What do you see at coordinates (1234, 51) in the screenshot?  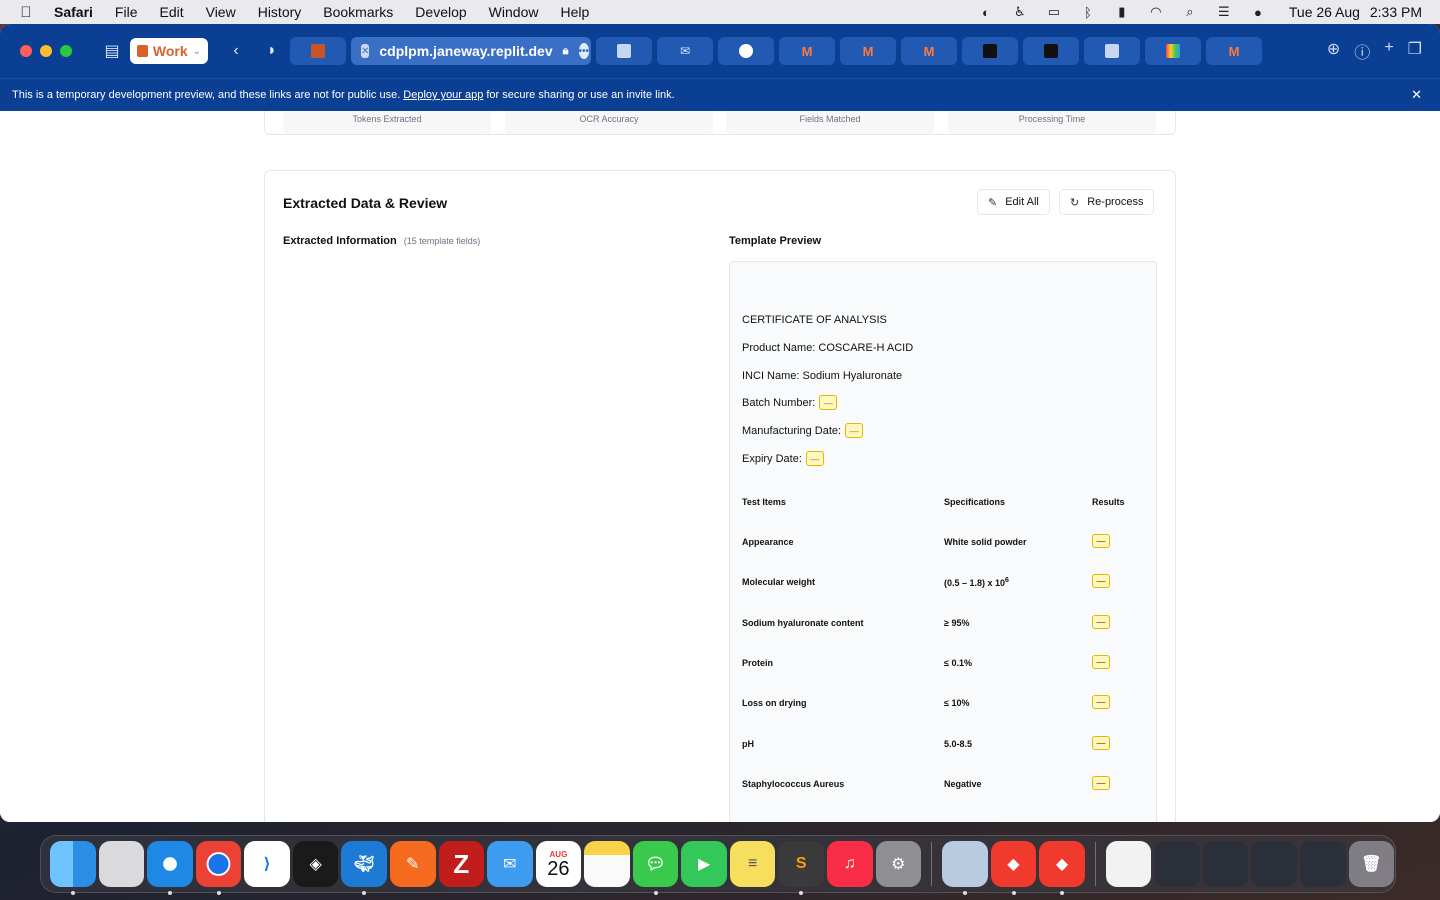 I see `tab-m4: M` at bounding box center [1234, 51].